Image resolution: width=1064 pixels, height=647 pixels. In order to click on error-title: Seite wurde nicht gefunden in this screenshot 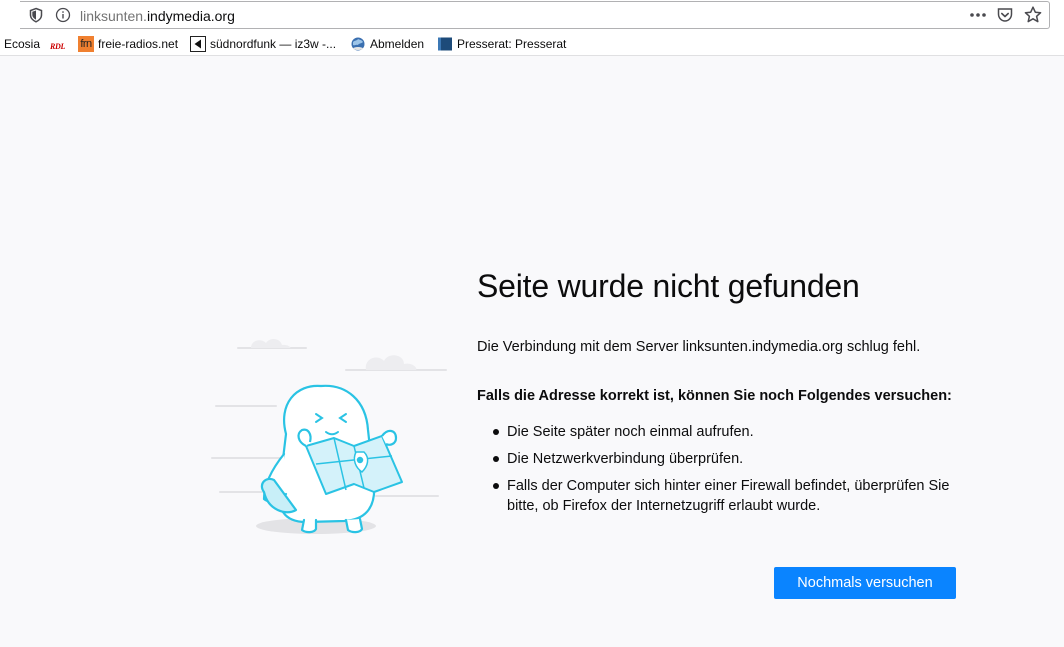, I will do `click(668, 286)`.